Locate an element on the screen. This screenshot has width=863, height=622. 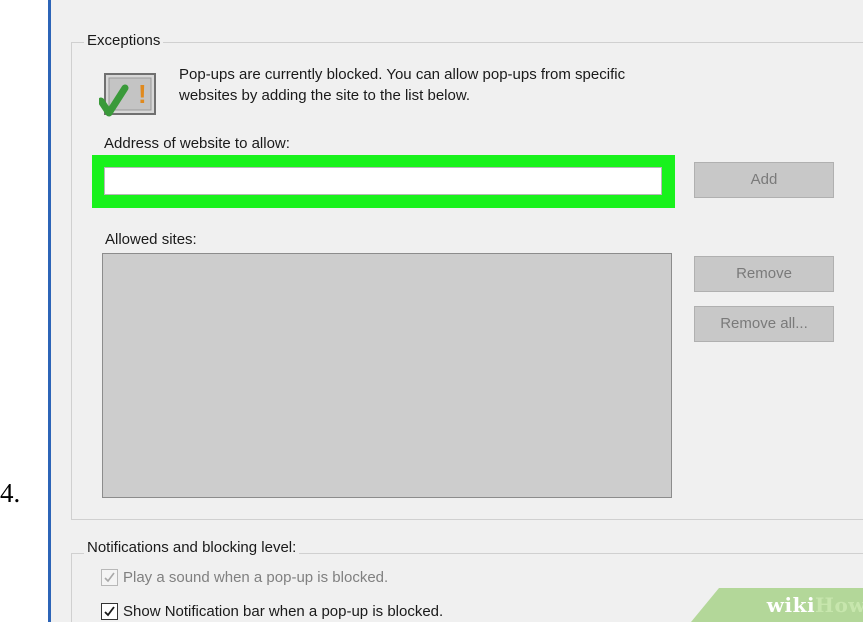
watermark-part-2: How is located at coordinates (839, 605).